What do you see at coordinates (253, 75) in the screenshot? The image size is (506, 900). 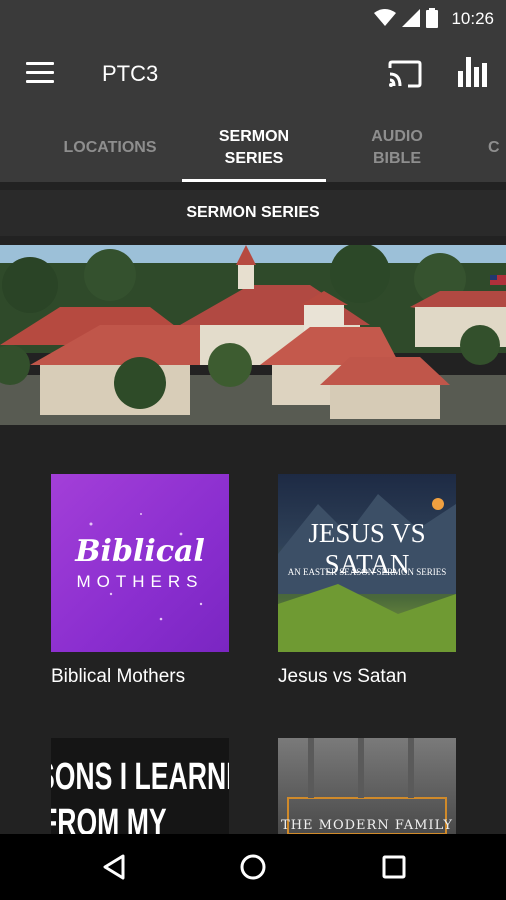 I see `app-bar: PTC3` at bounding box center [253, 75].